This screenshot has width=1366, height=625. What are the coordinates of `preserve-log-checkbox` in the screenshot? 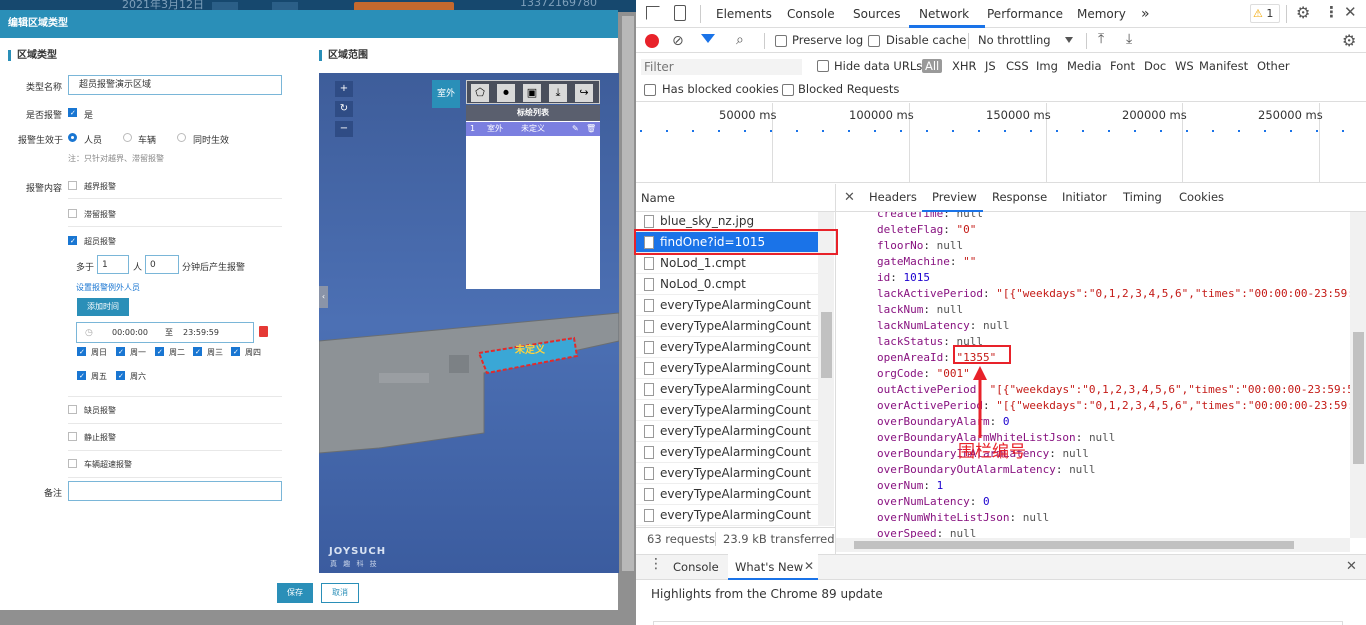 It's located at (781, 41).